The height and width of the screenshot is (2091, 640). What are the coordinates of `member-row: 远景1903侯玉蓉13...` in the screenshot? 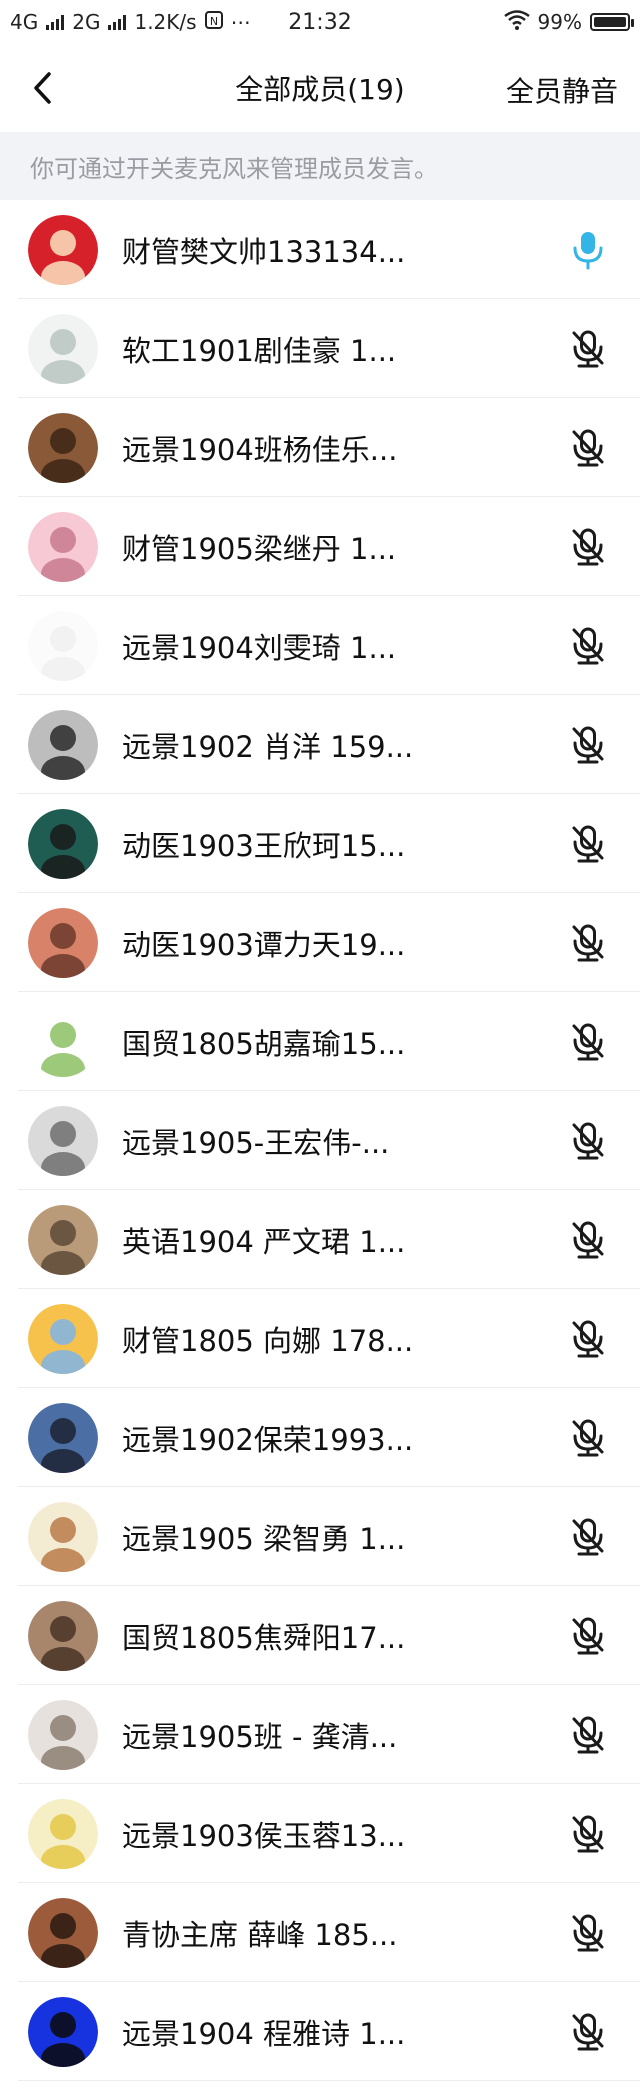 It's located at (320, 1833).